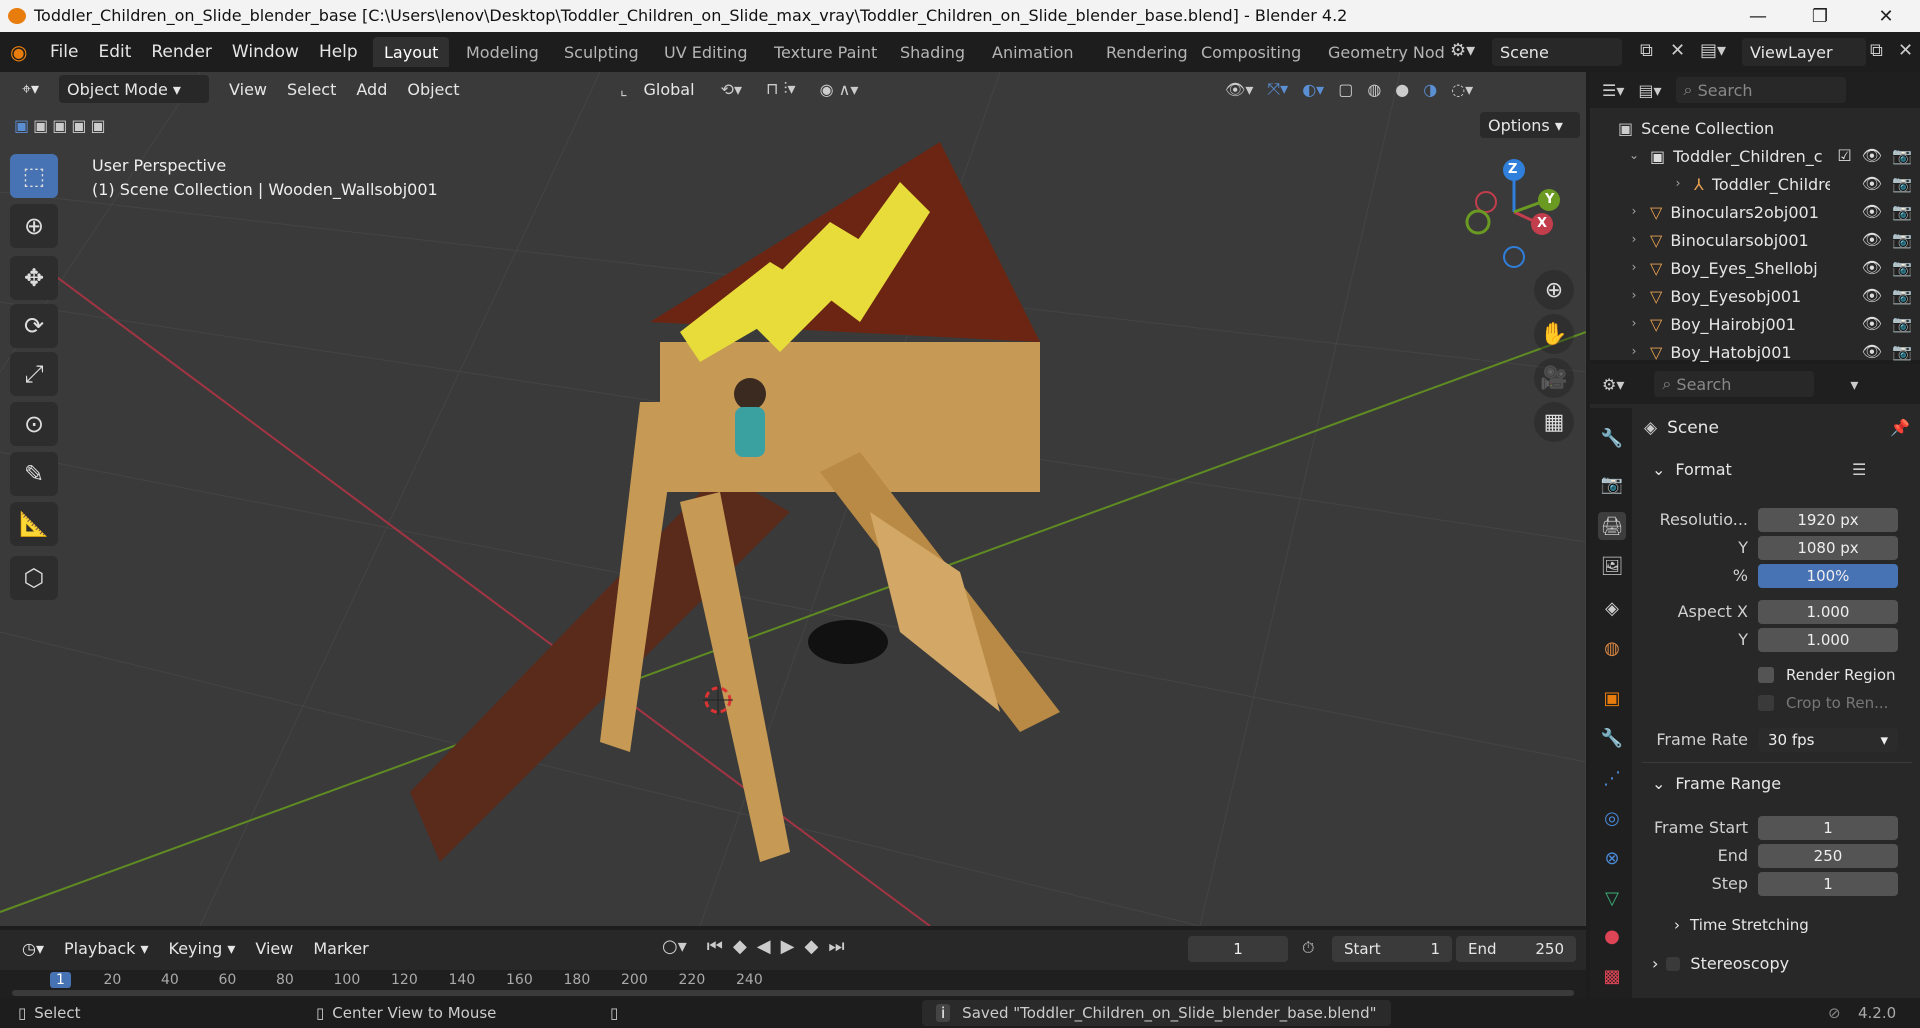 This screenshot has height=1028, width=1920. Describe the element at coordinates (793, 984) in the screenshot. I see `frame-ruler: 1 20 40 60 80 100 120 140 160 180 200 220 240` at that location.